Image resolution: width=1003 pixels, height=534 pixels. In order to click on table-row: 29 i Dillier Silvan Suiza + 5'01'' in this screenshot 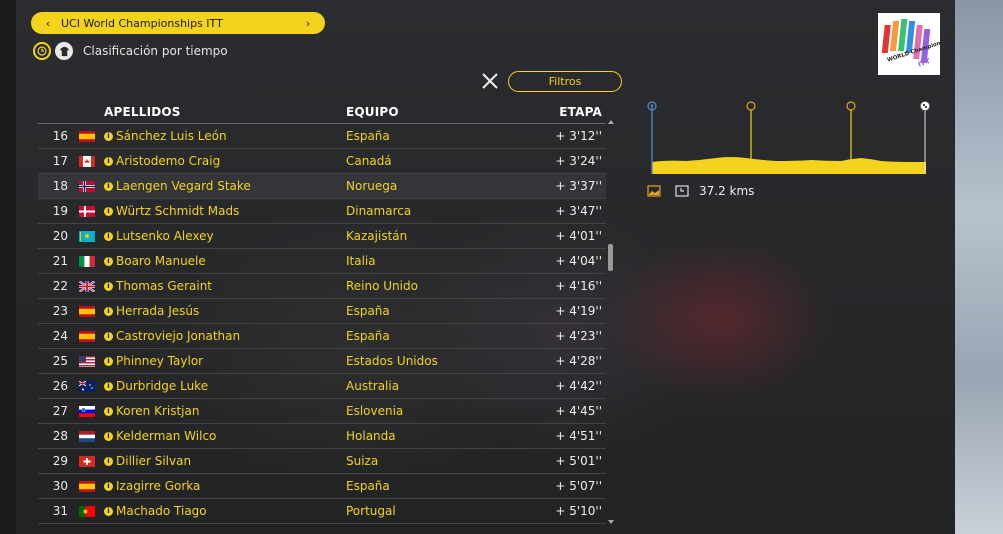, I will do `click(322, 461)`.